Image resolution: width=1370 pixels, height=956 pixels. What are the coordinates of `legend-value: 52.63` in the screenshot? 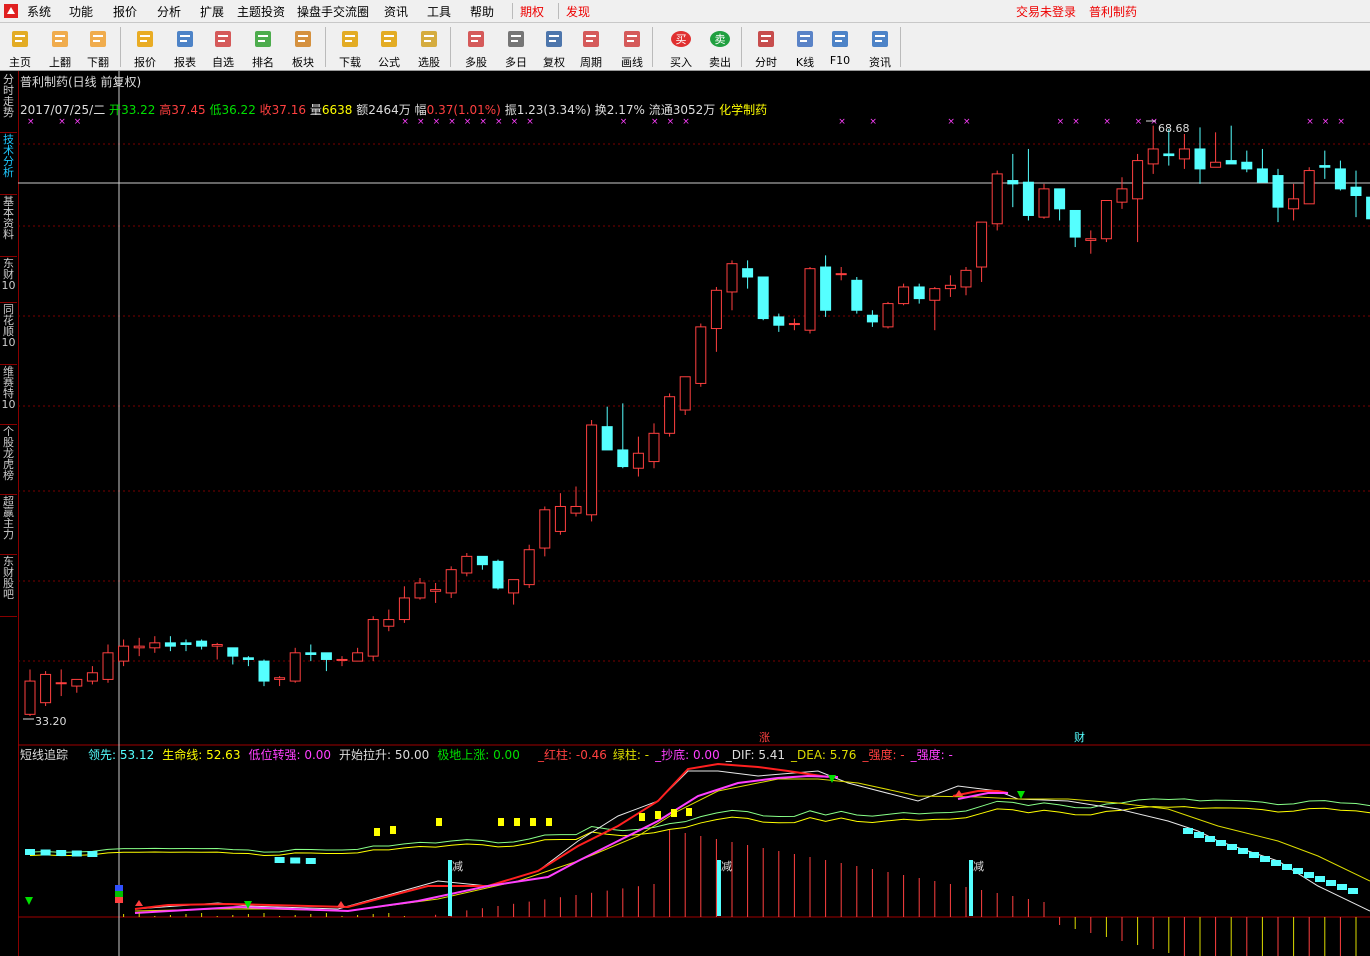 It's located at (223, 755).